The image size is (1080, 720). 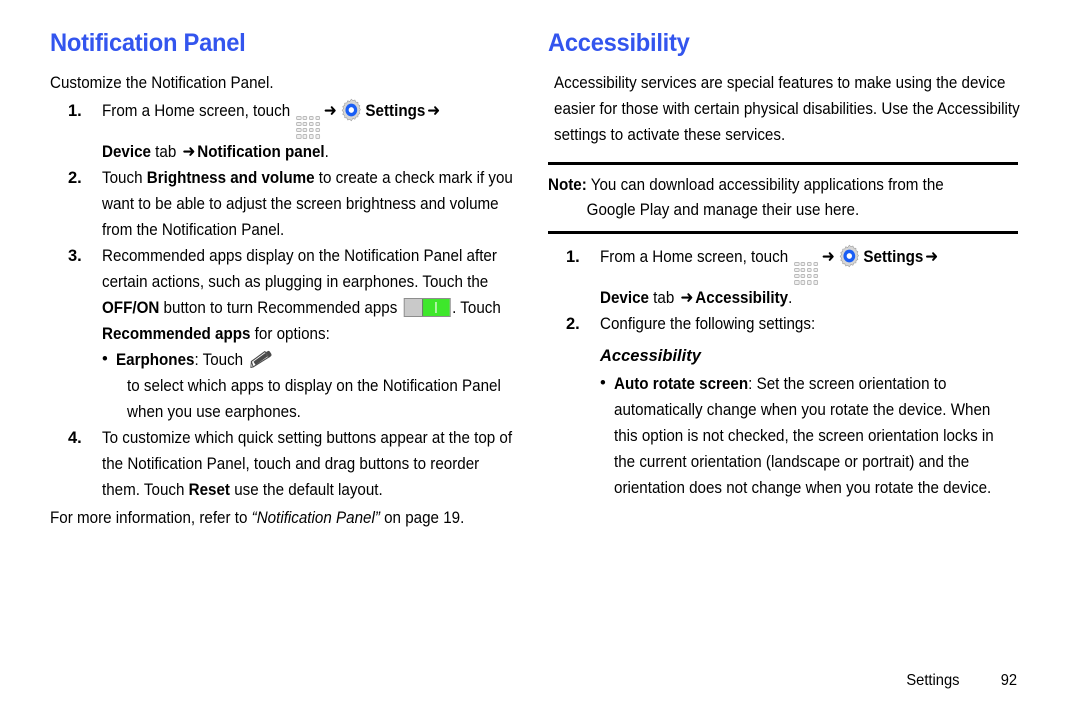 What do you see at coordinates (148, 43) in the screenshot?
I see `page-title-notification-panel: Notification Panel` at bounding box center [148, 43].